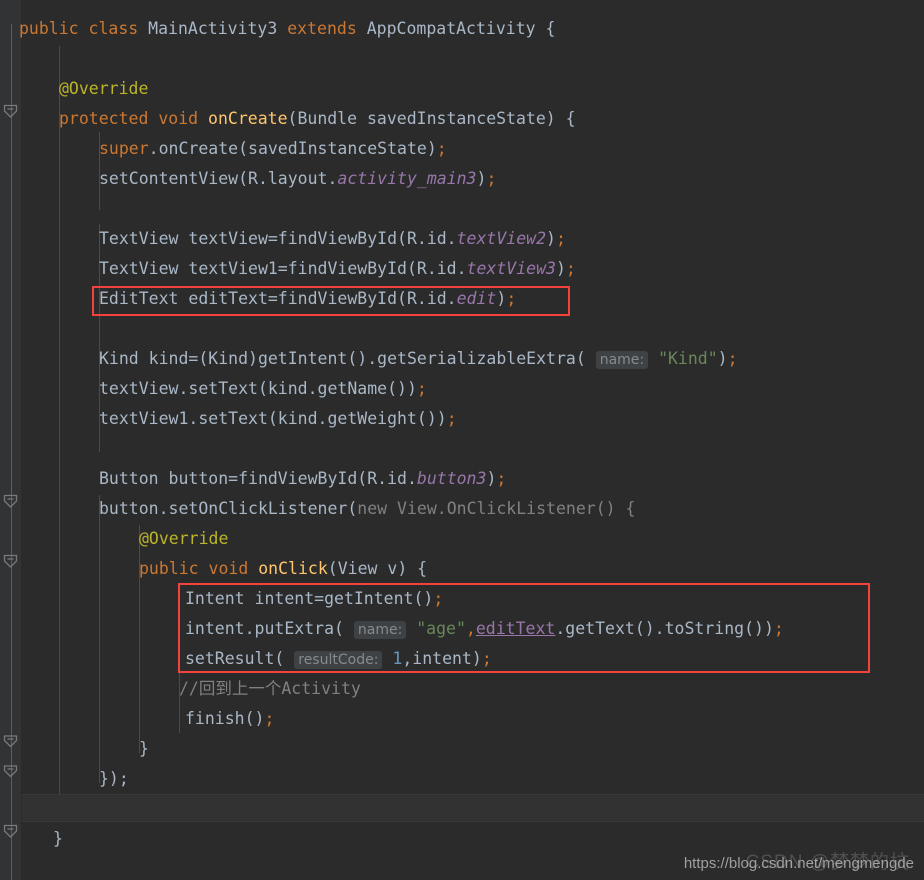  I want to click on inline-param-hint: resultCode:, so click(338, 660).